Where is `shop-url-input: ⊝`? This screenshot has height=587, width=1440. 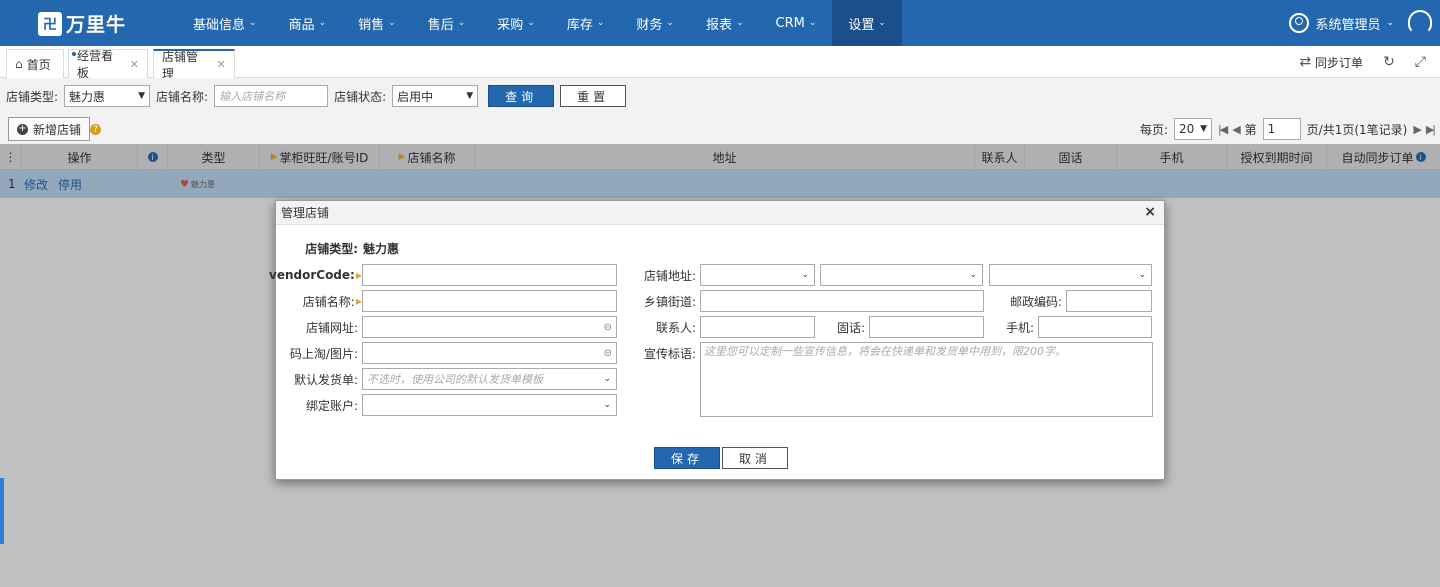 shop-url-input: ⊝ is located at coordinates (489, 327).